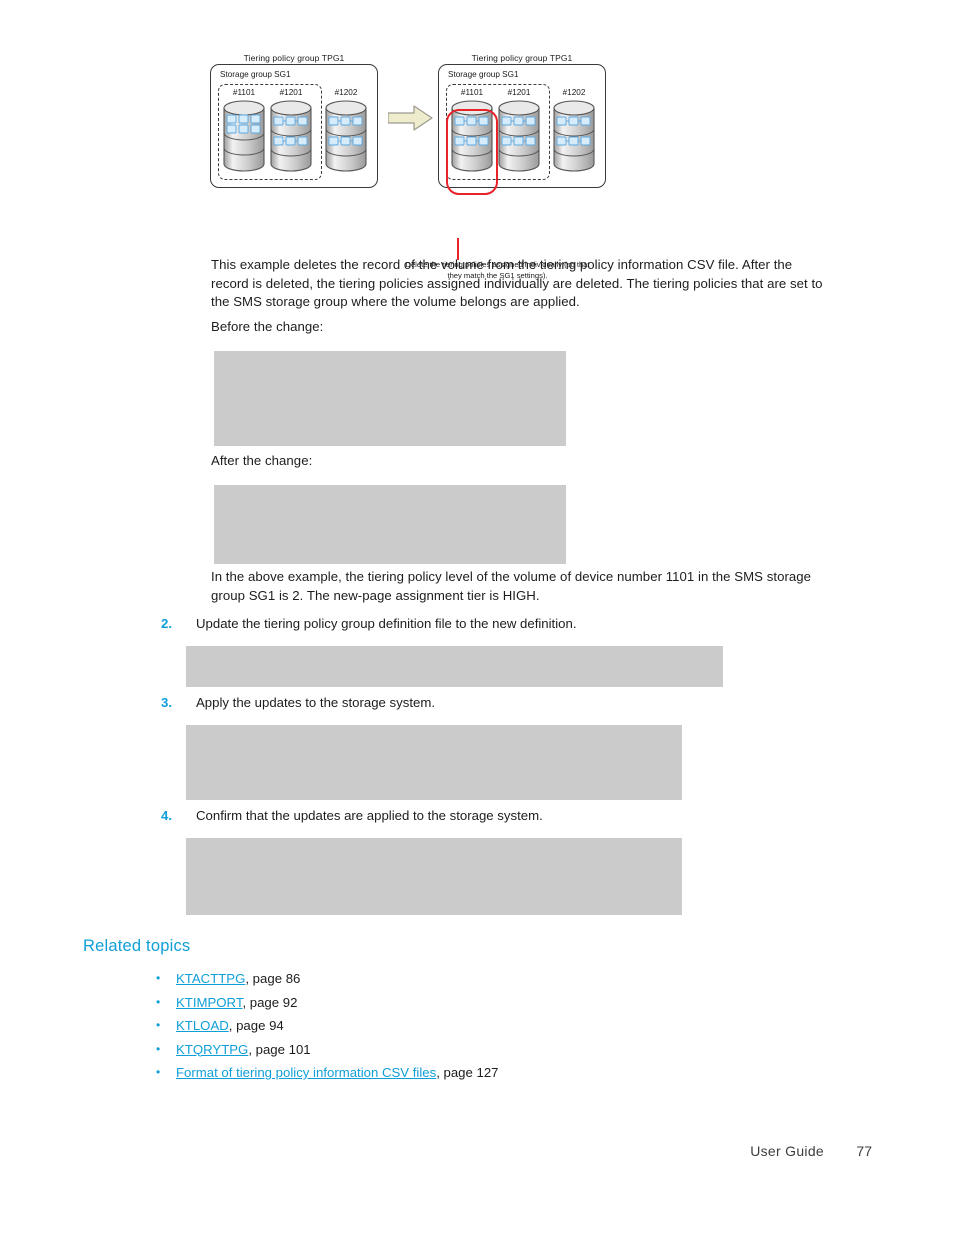 The width and height of the screenshot is (954, 1235). I want to click on storage-group-label-after: Storage group SG1, so click(483, 74).